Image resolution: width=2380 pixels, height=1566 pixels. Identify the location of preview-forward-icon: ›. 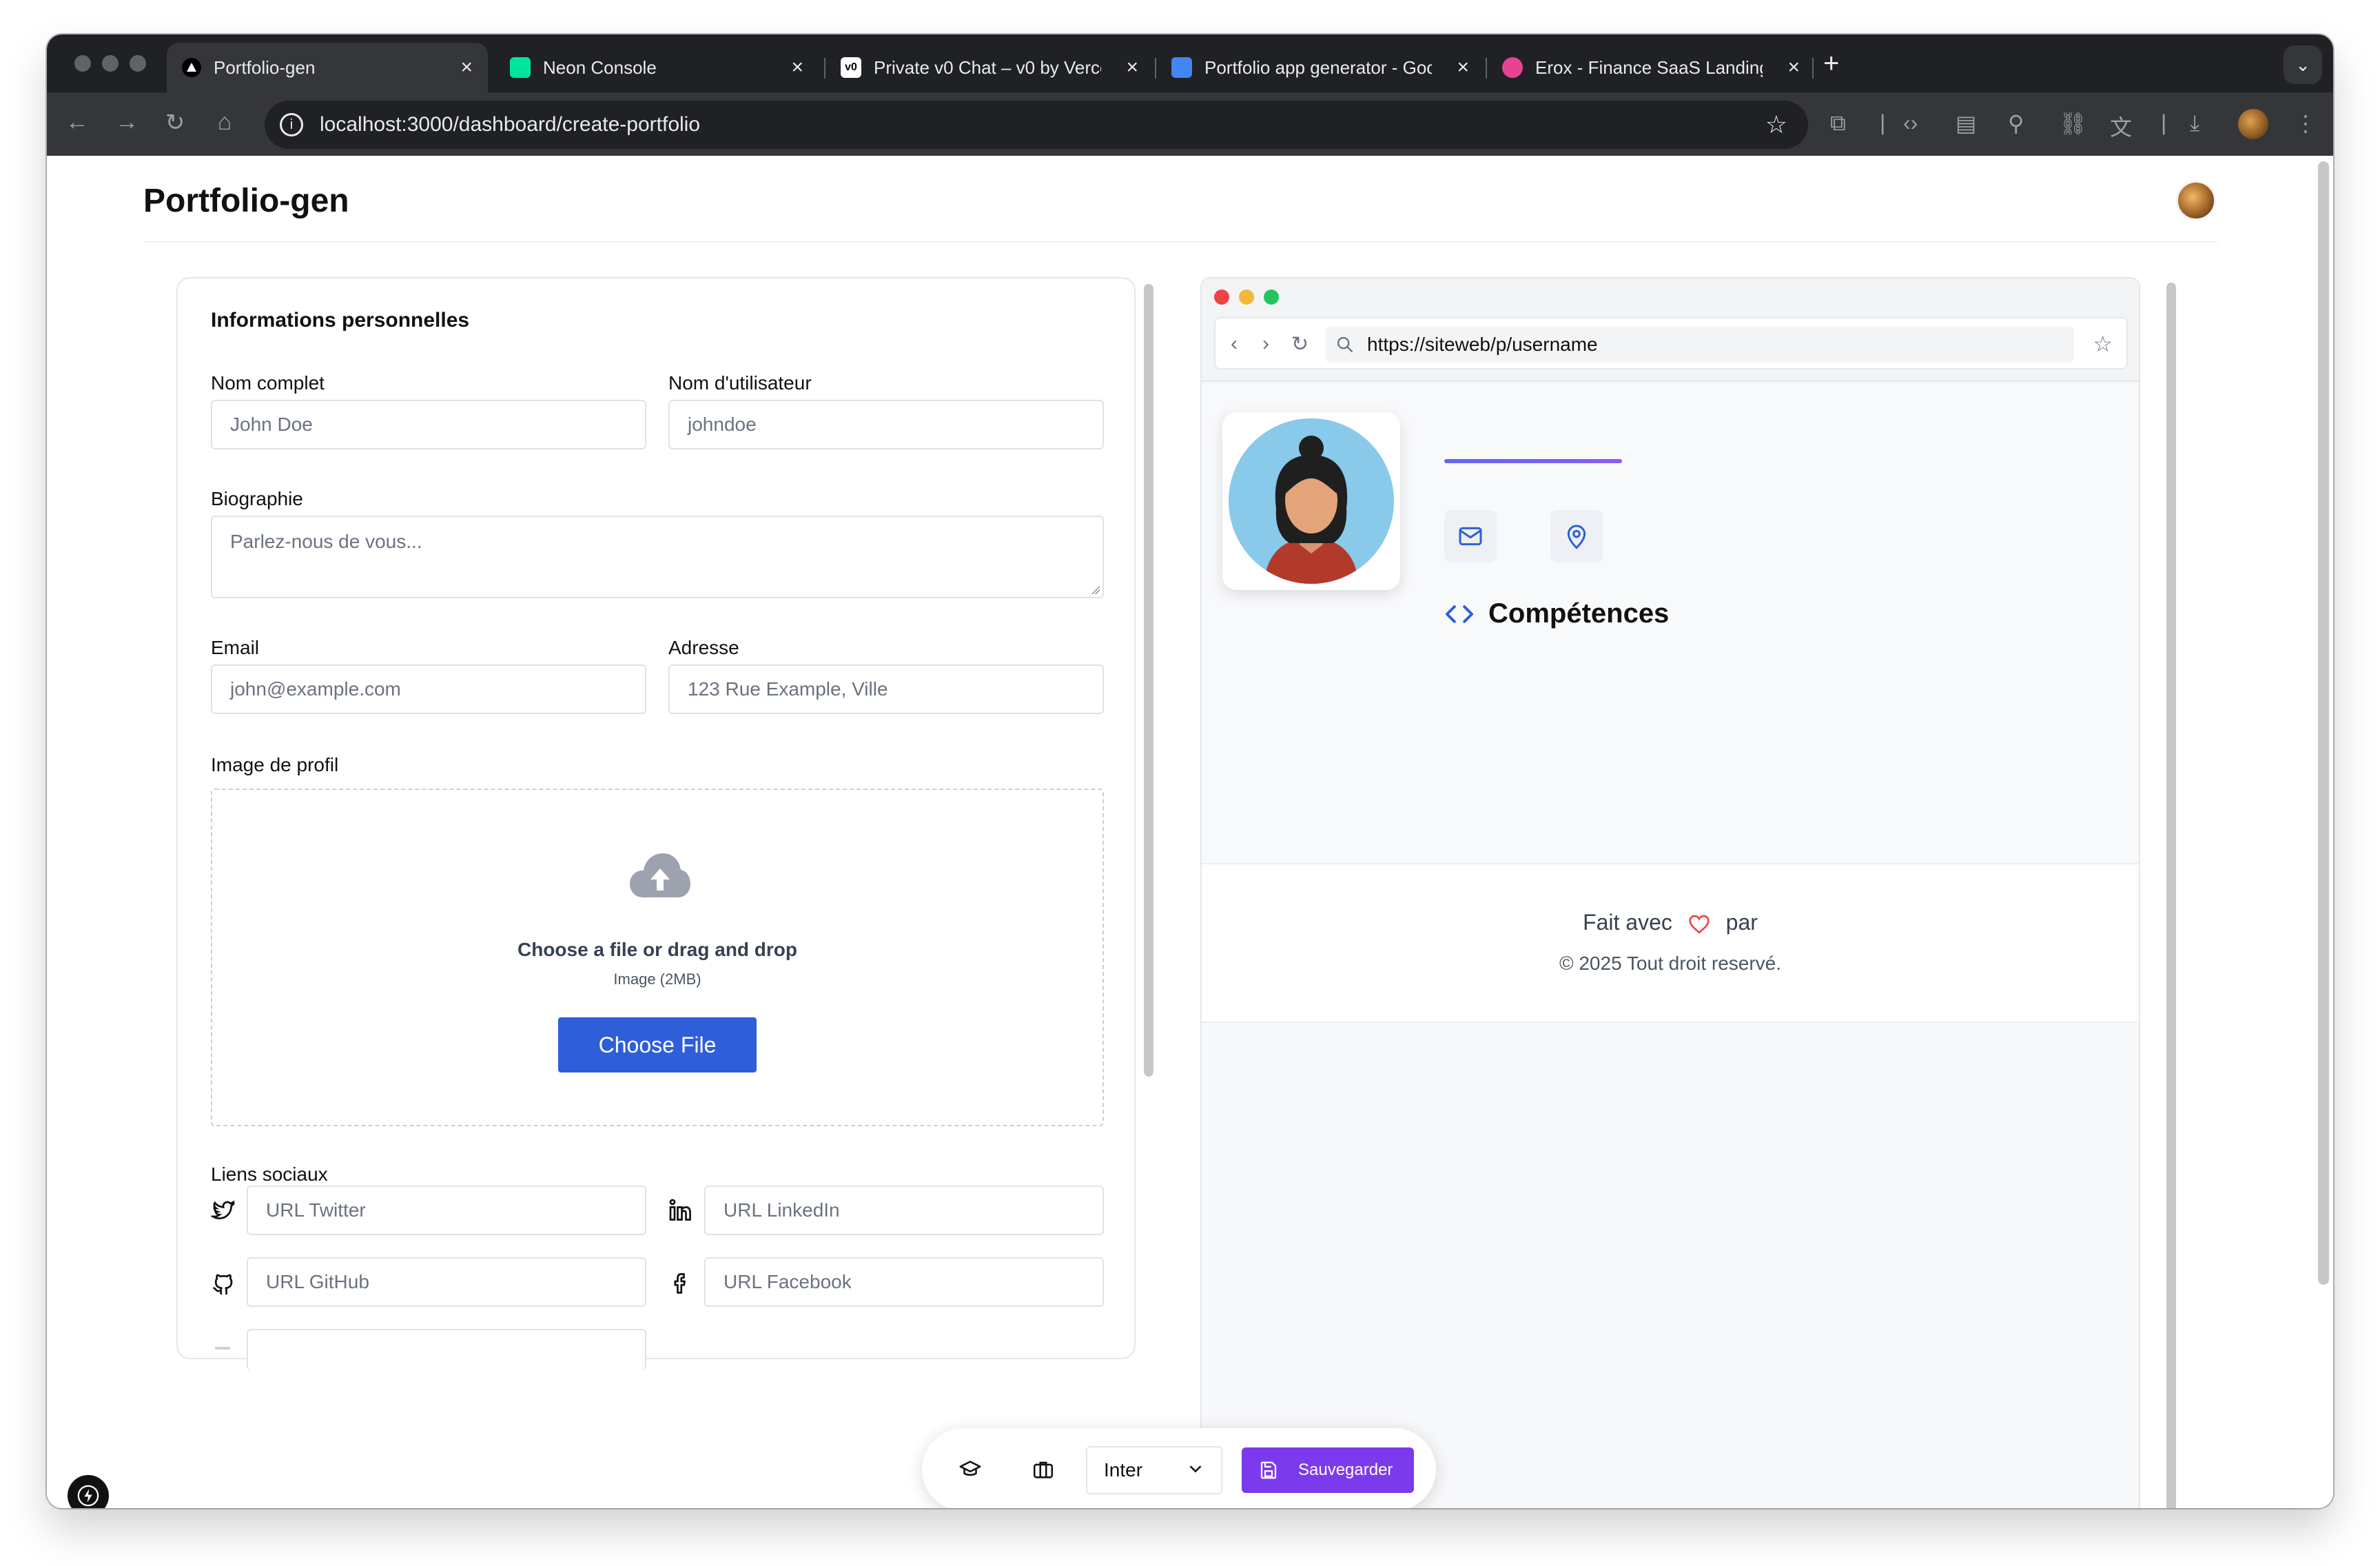
(1265, 344).